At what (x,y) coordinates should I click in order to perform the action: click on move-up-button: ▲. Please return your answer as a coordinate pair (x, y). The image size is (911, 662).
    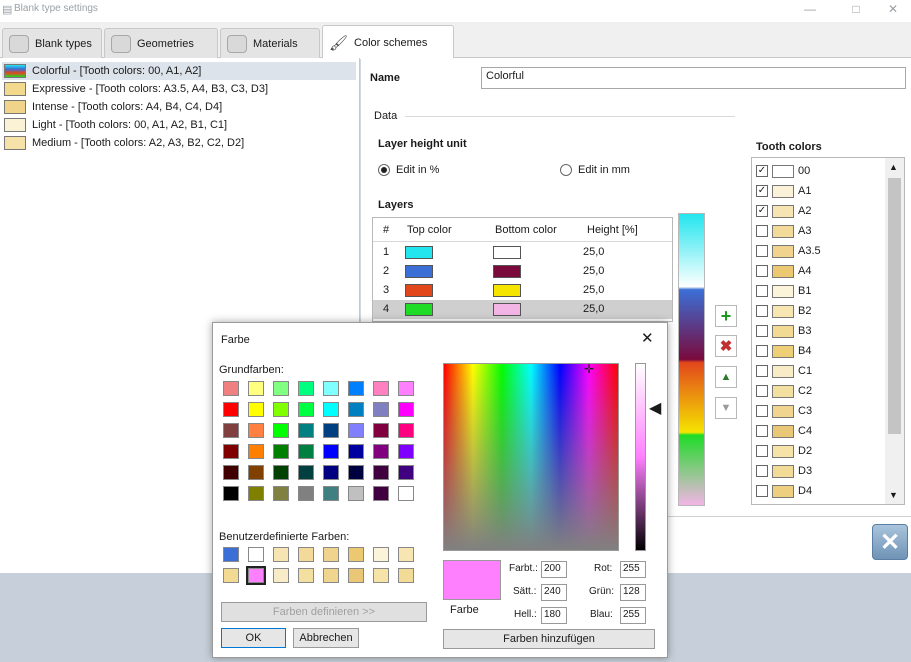
    Looking at the image, I should click on (726, 377).